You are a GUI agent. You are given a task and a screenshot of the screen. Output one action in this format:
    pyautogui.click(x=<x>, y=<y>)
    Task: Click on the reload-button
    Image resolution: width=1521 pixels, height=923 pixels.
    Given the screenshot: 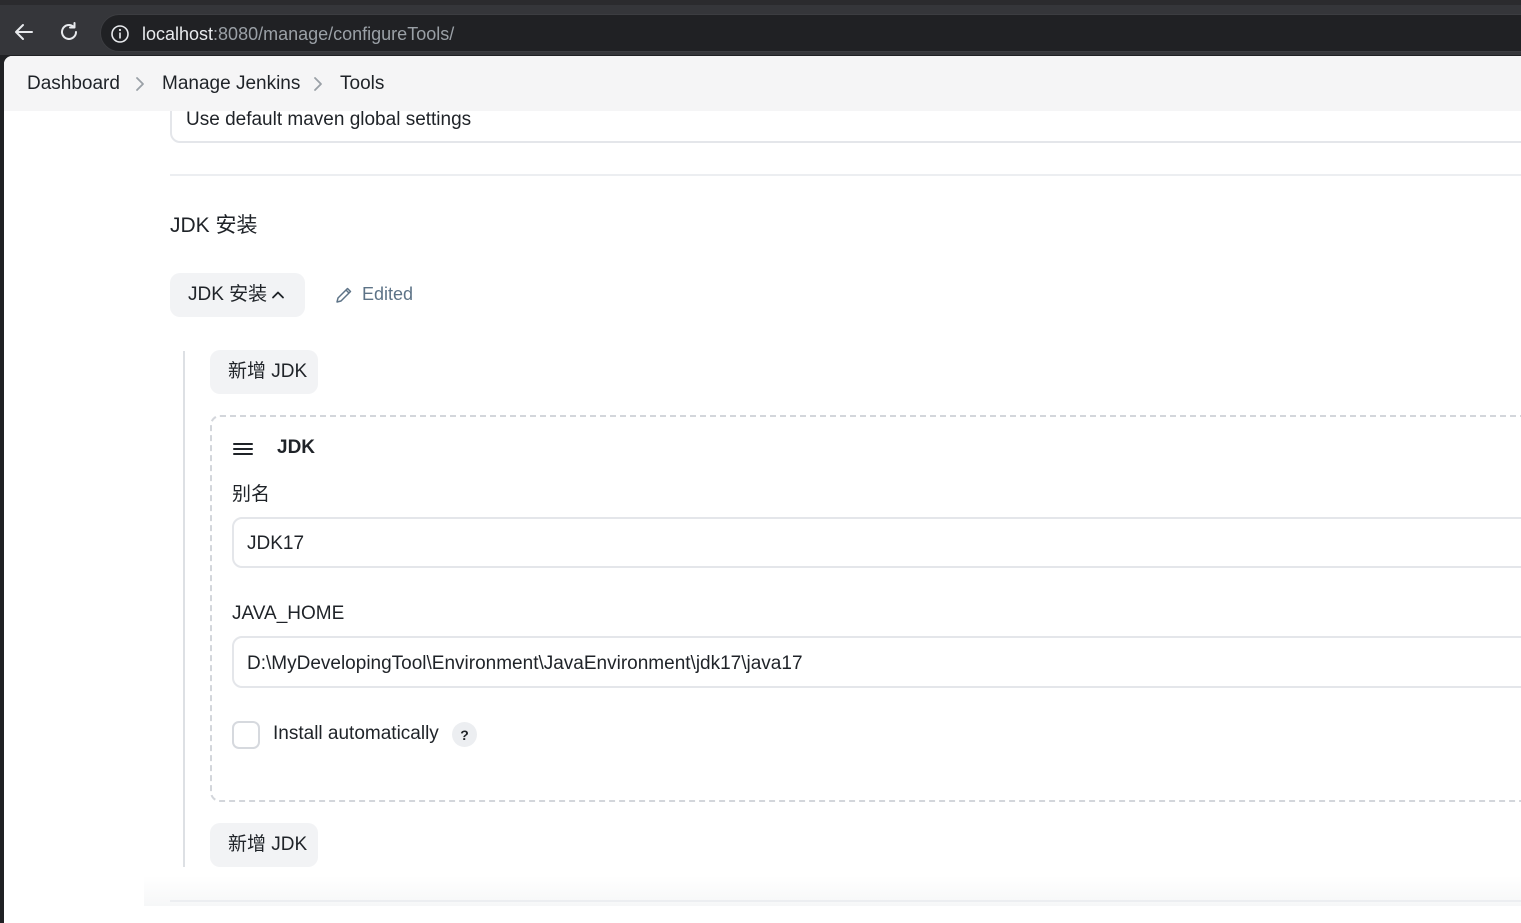 What is the action you would take?
    pyautogui.click(x=69, y=32)
    